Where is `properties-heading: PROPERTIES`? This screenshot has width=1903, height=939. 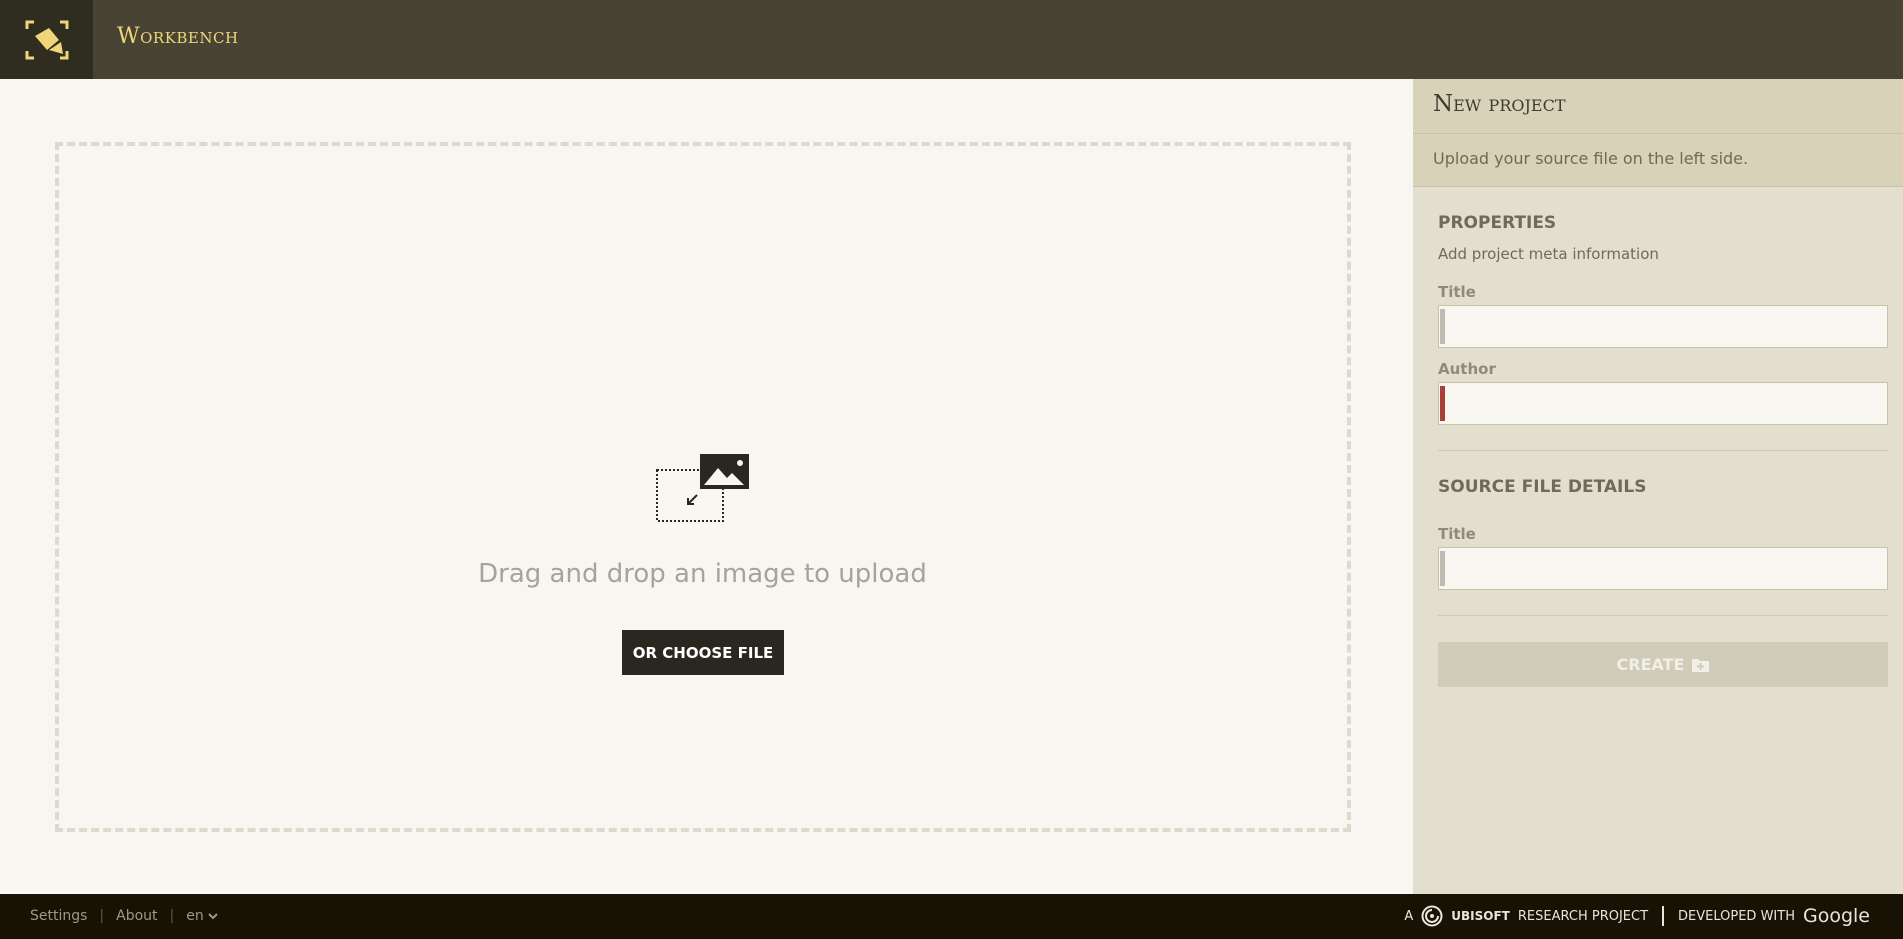
properties-heading: PROPERTIES is located at coordinates (1497, 223).